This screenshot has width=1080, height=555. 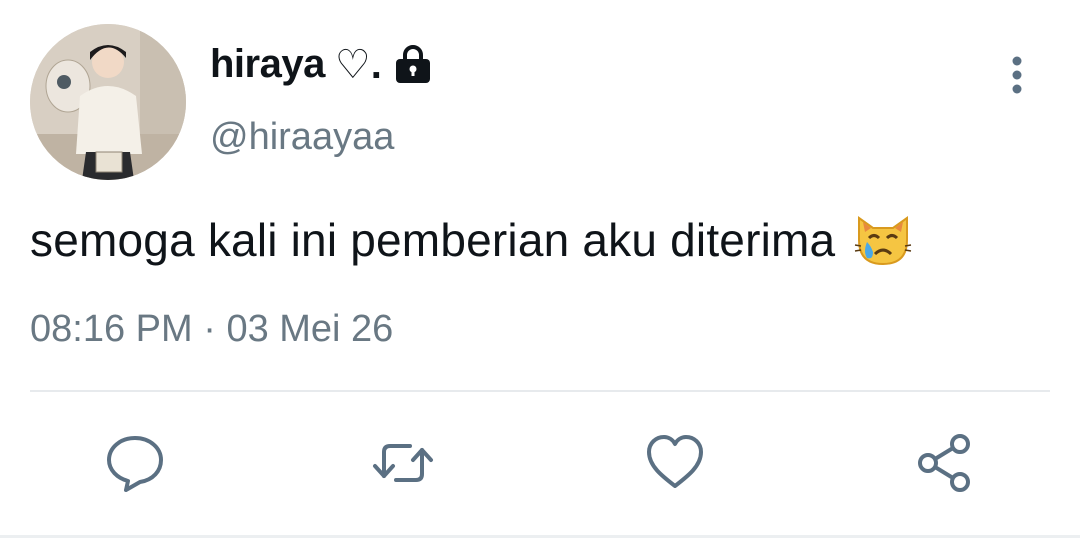 What do you see at coordinates (675, 463) in the screenshot?
I see `heart-icon` at bounding box center [675, 463].